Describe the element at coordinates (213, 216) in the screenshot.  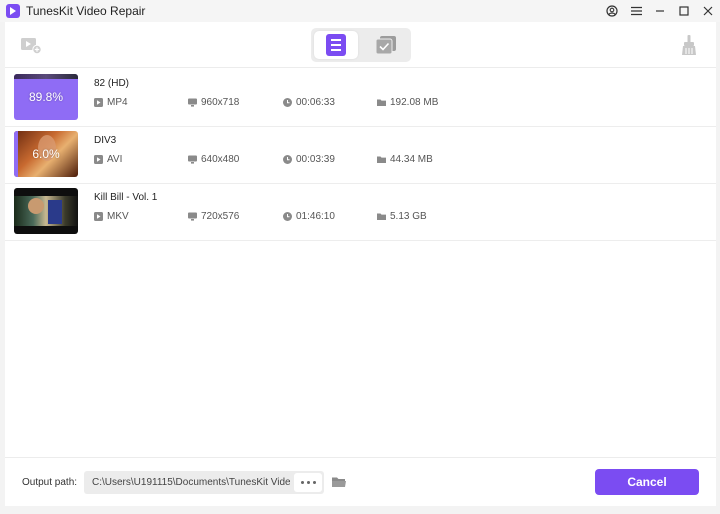
I see `file-resolution: 720x576` at that location.